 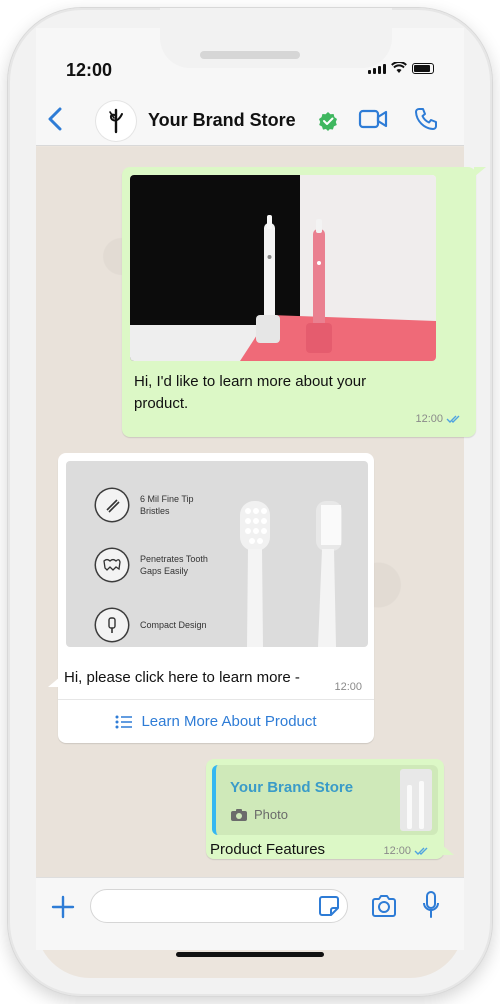 What do you see at coordinates (112, 565) in the screenshot?
I see `teeth-icon` at bounding box center [112, 565].